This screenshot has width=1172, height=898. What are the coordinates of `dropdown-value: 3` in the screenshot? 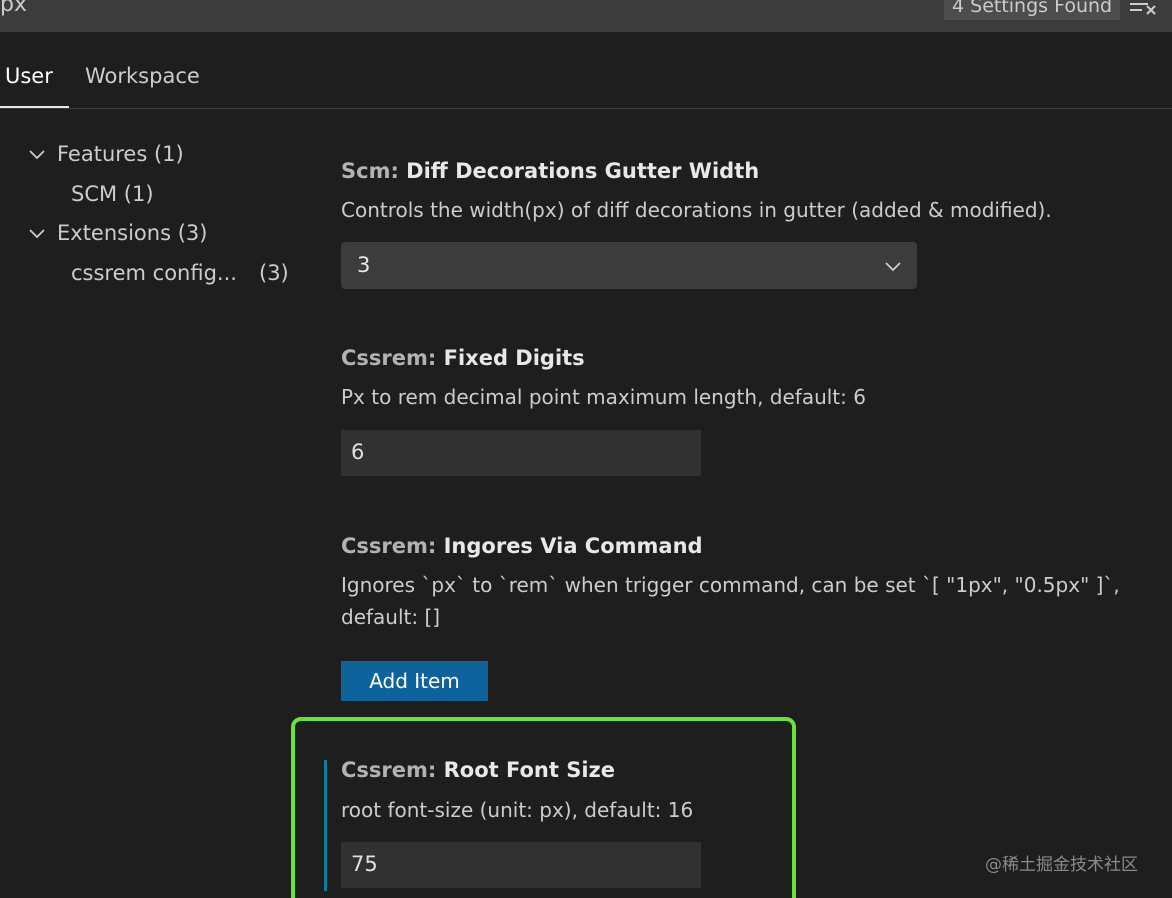 It's located at (364, 265).